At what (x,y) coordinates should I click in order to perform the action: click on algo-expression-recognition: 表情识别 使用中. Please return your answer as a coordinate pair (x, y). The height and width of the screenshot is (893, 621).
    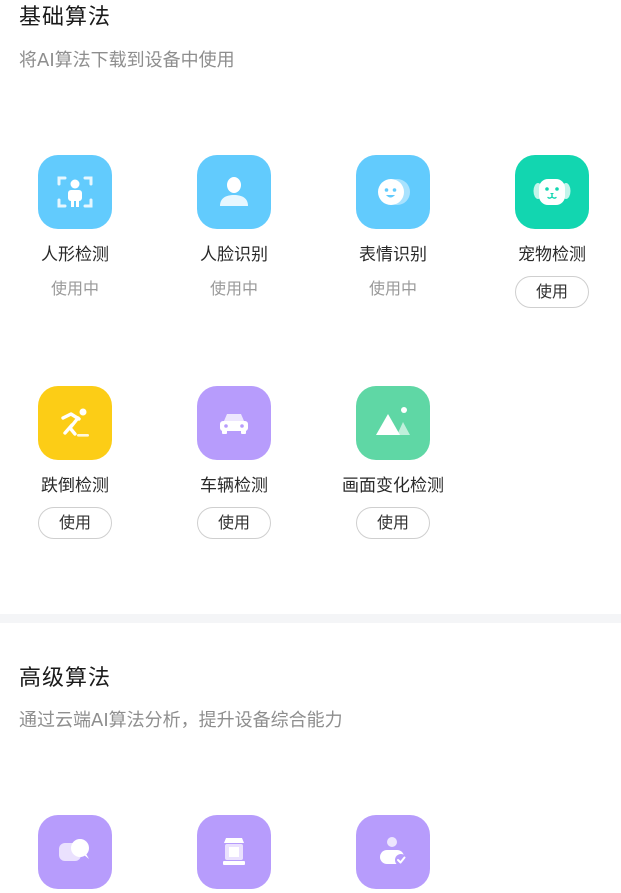
    Looking at the image, I should click on (393, 227).